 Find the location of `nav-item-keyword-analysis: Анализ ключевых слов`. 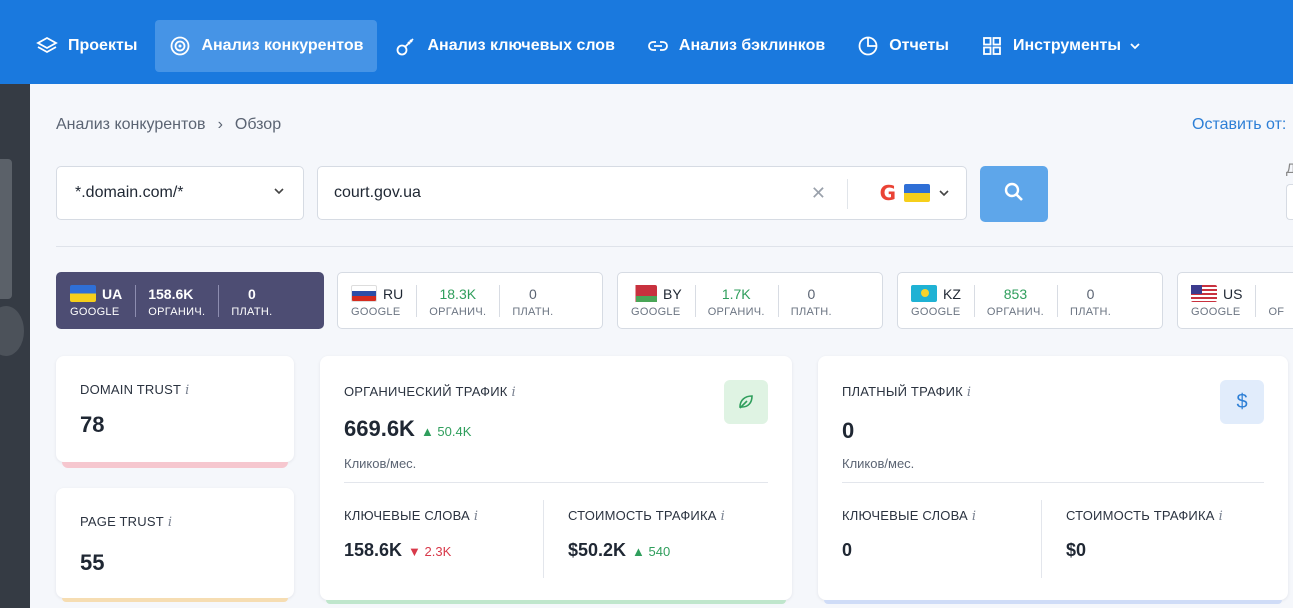

nav-item-keyword-analysis: Анализ ключевых слов is located at coordinates (504, 46).